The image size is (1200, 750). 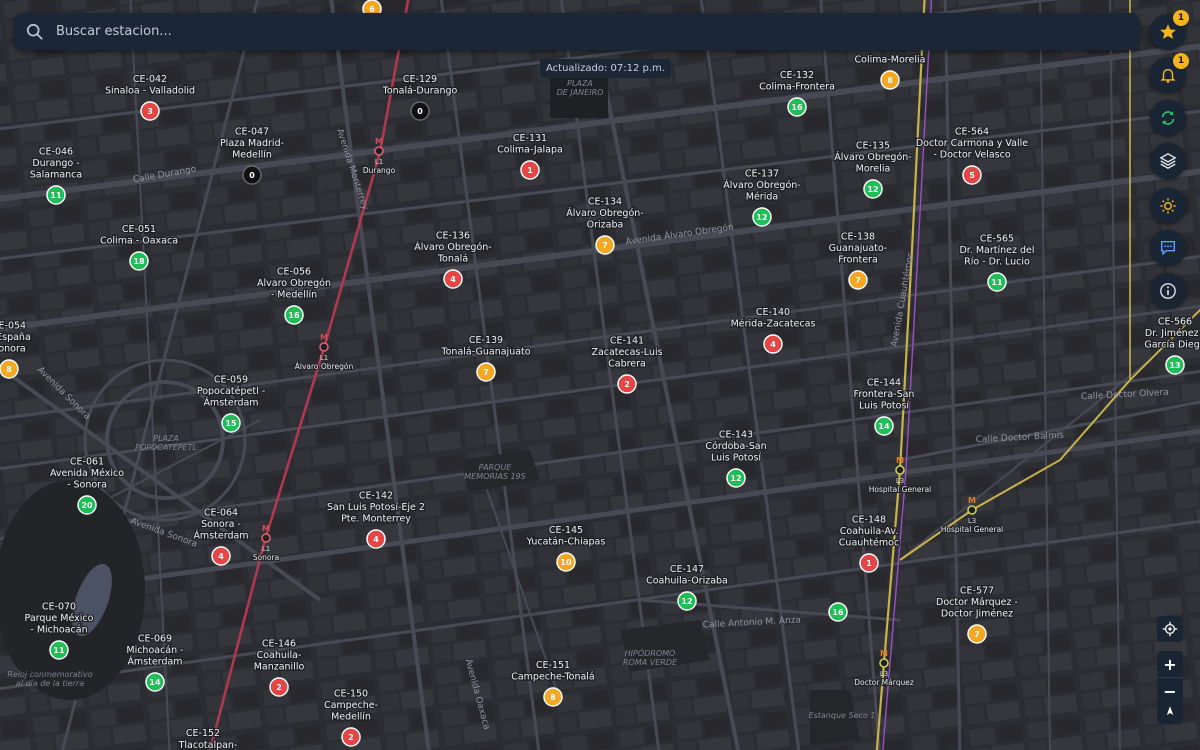 What do you see at coordinates (87, 505) in the screenshot?
I see `station-bike-count: 20` at bounding box center [87, 505].